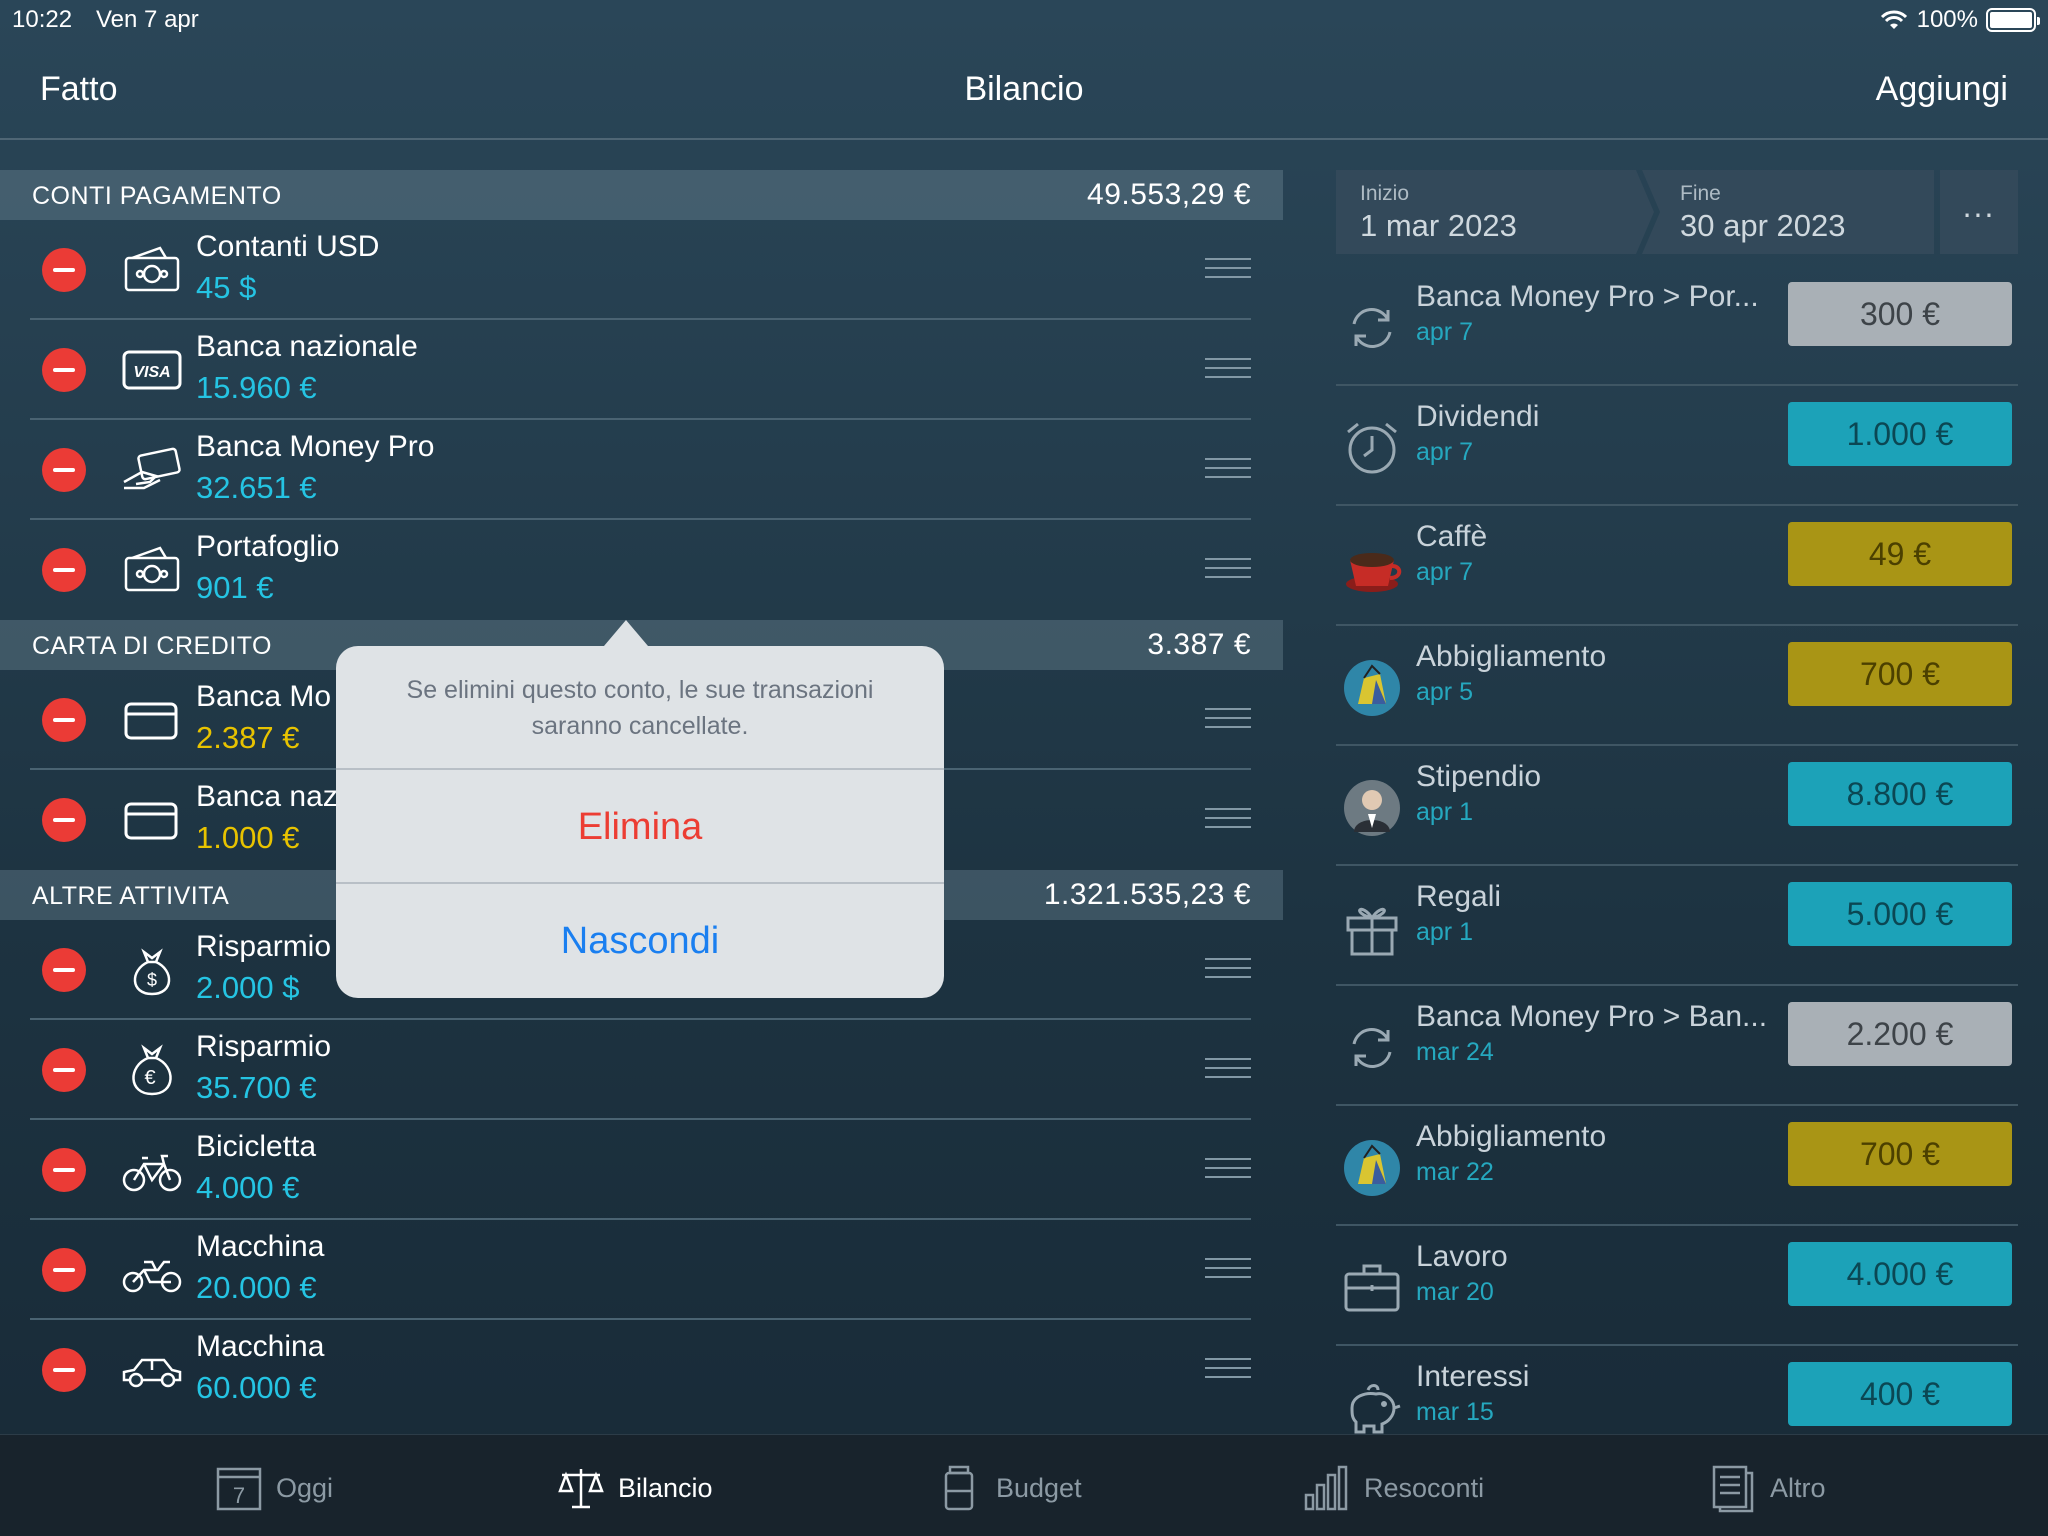 The image size is (2048, 1536). Describe the element at coordinates (152, 1173) in the screenshot. I see `bicycle-icon` at that location.